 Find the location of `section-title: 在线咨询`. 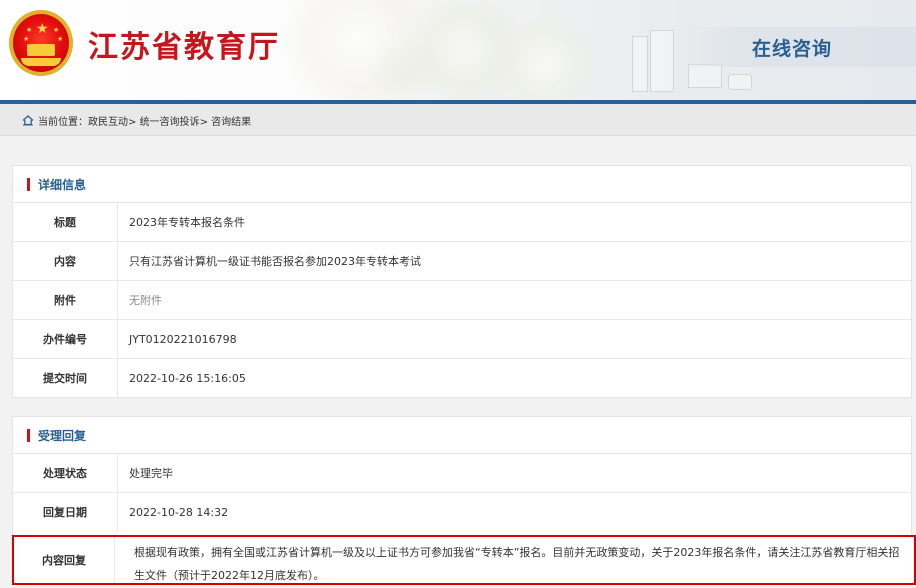

section-title: 在线咨询 is located at coordinates (798, 47).